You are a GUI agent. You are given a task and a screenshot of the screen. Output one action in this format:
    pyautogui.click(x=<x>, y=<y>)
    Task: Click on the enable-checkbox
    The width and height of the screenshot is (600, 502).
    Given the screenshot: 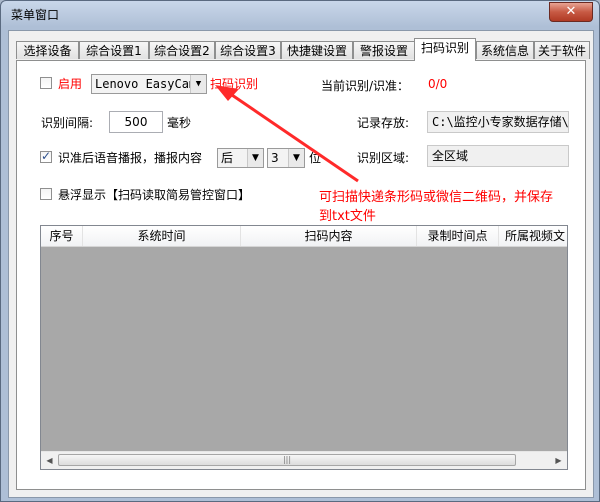 What is the action you would take?
    pyautogui.click(x=46, y=83)
    